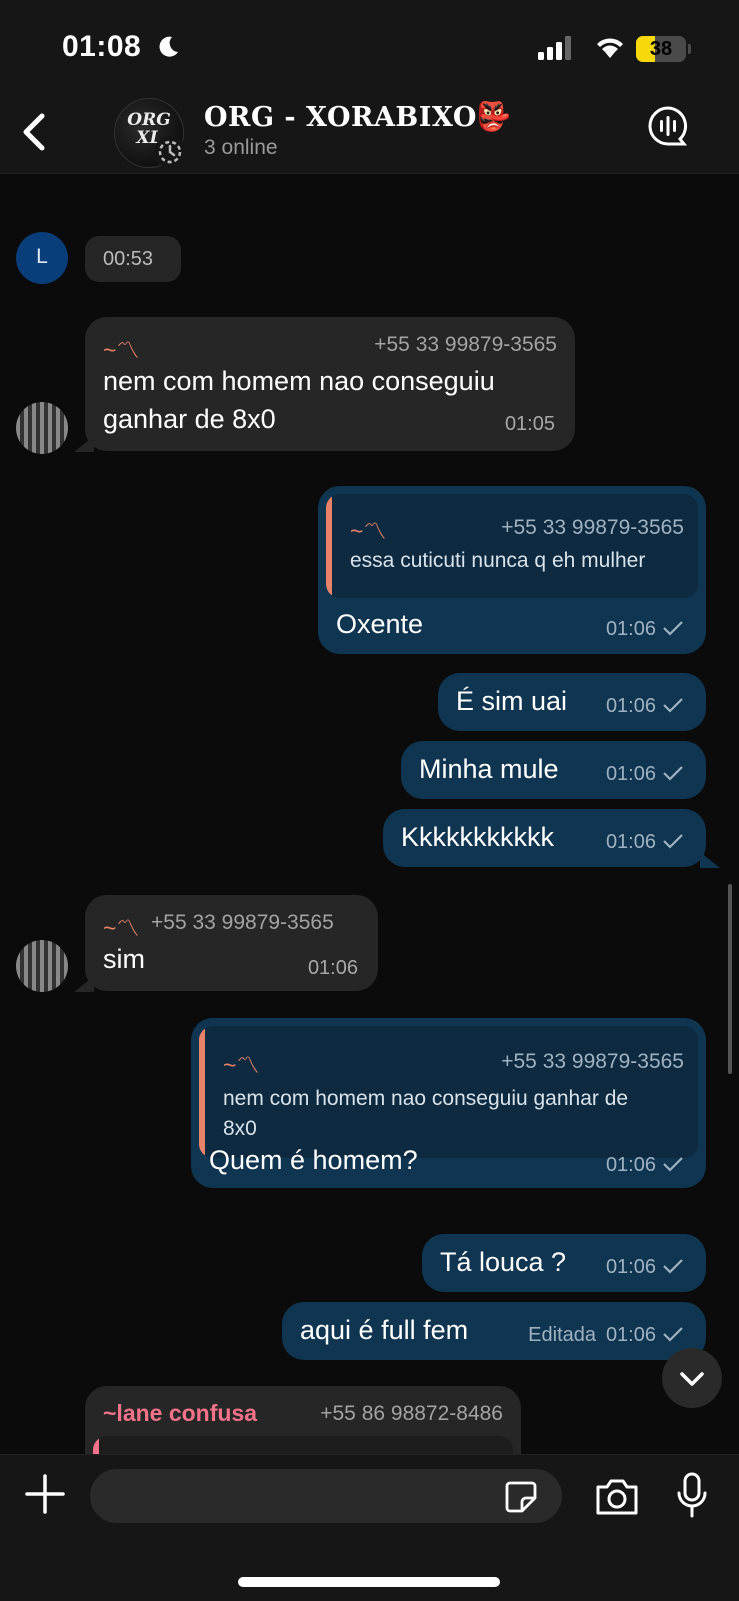  Describe the element at coordinates (168, 46) in the screenshot. I see `moon-icon` at that location.